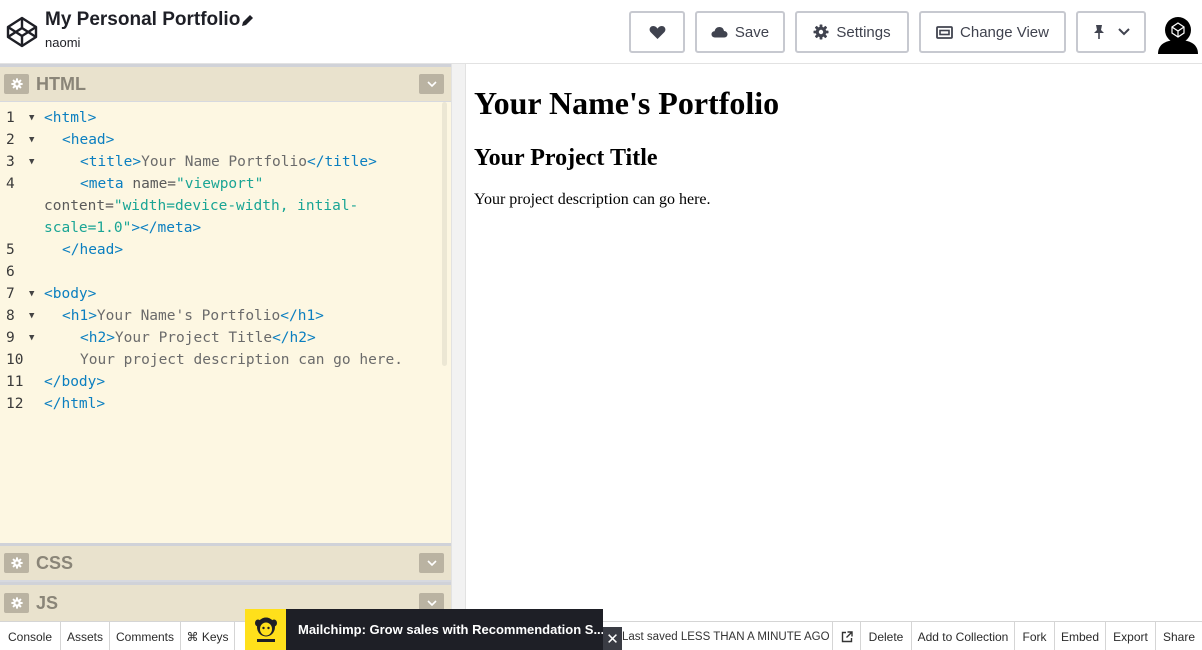 The image size is (1202, 650). Describe the element at coordinates (650, 636) in the screenshot. I see `last-saved-label: Last saved` at that location.